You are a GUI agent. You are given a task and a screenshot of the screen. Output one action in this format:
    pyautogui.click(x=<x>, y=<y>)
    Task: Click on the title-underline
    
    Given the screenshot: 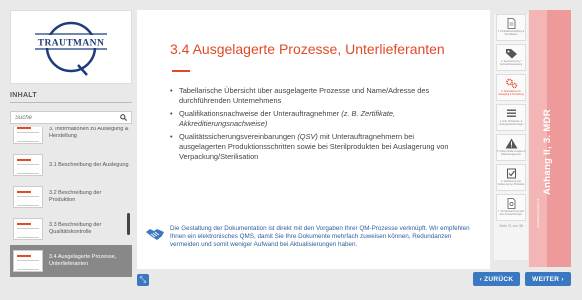 What is the action you would take?
    pyautogui.click(x=181, y=71)
    